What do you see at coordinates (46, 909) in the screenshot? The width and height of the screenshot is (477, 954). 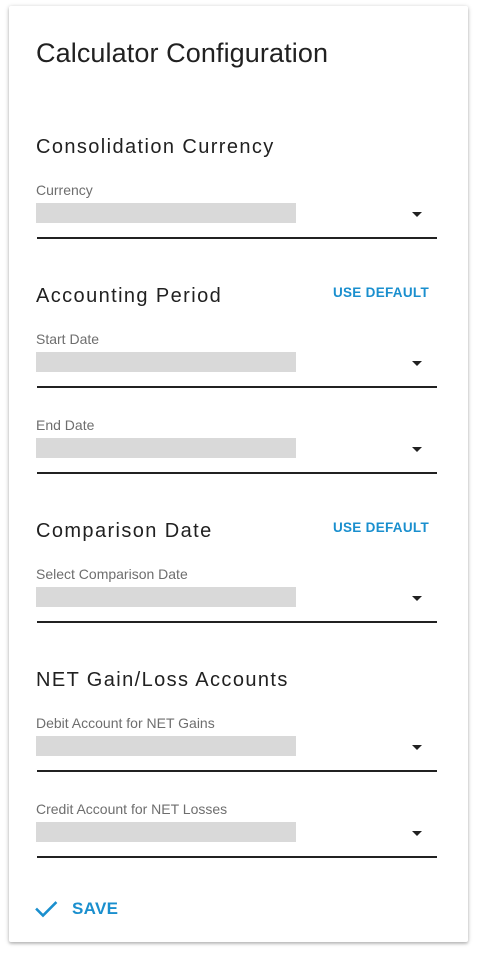 I see `check-icon` at bounding box center [46, 909].